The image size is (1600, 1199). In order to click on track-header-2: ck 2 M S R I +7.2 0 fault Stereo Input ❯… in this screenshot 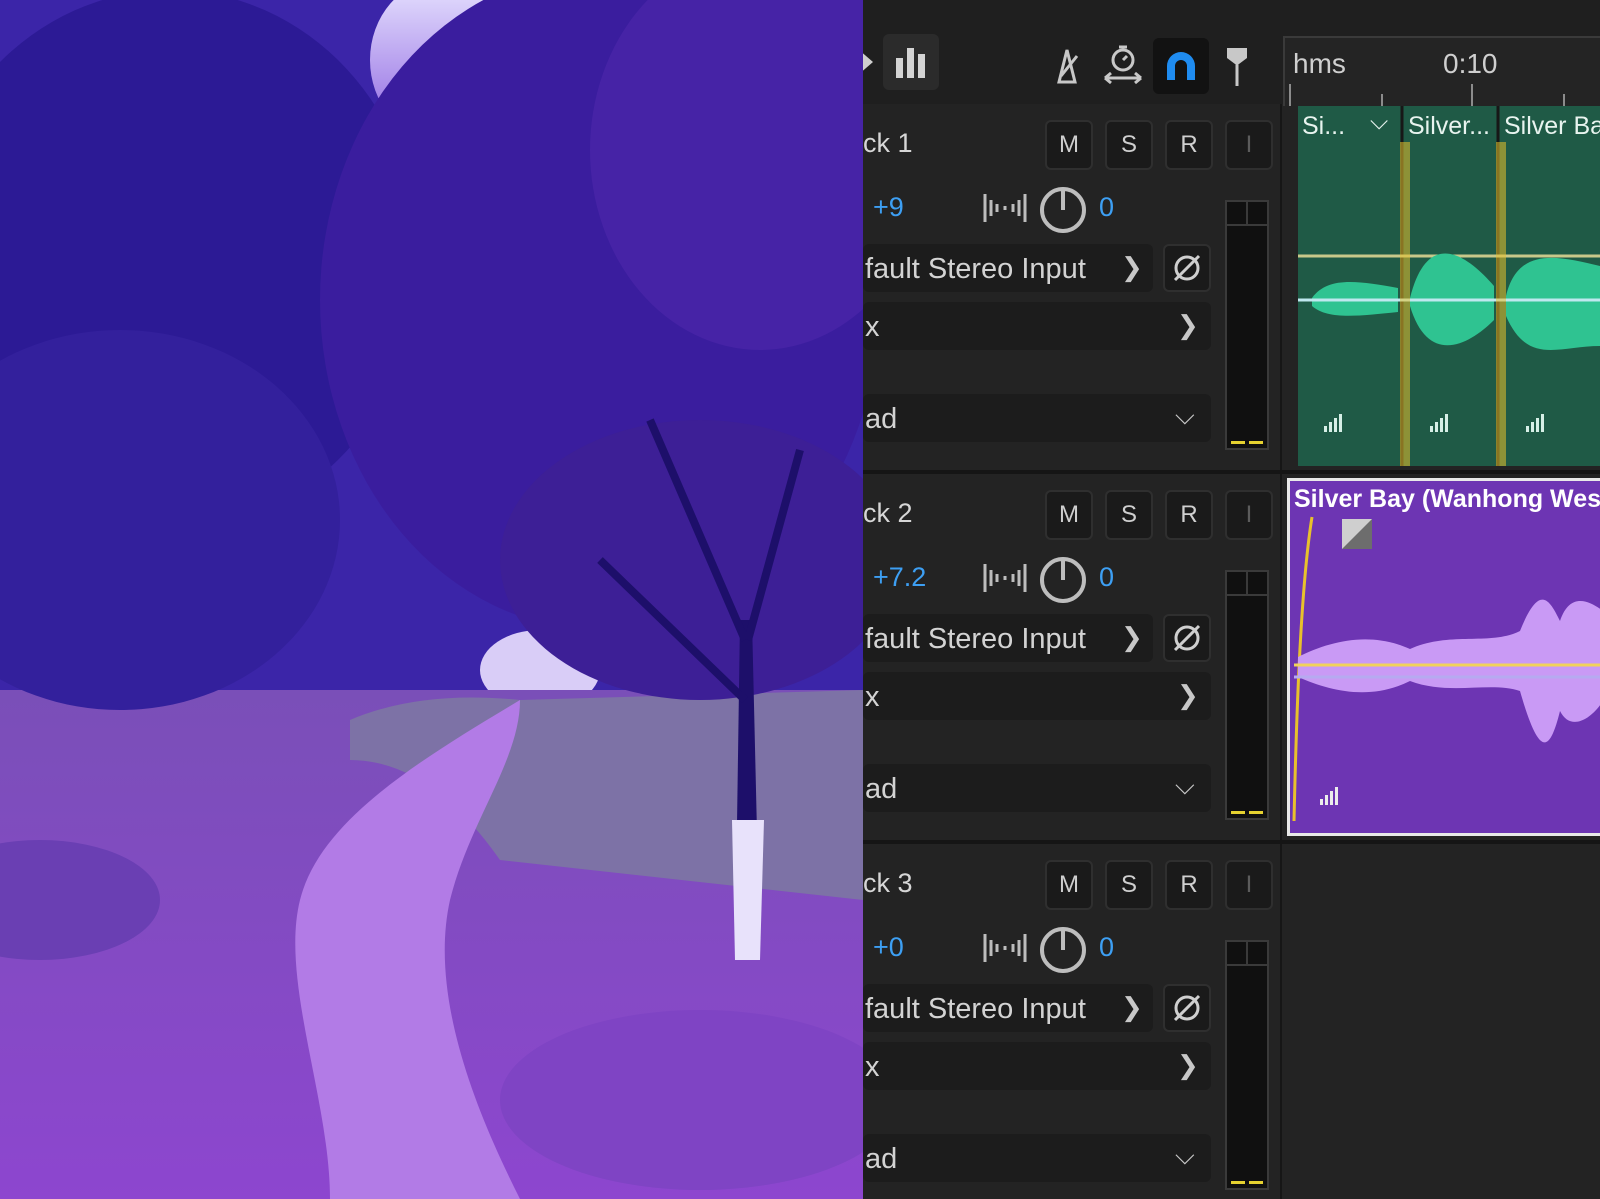, I will do `click(1071, 660)`.